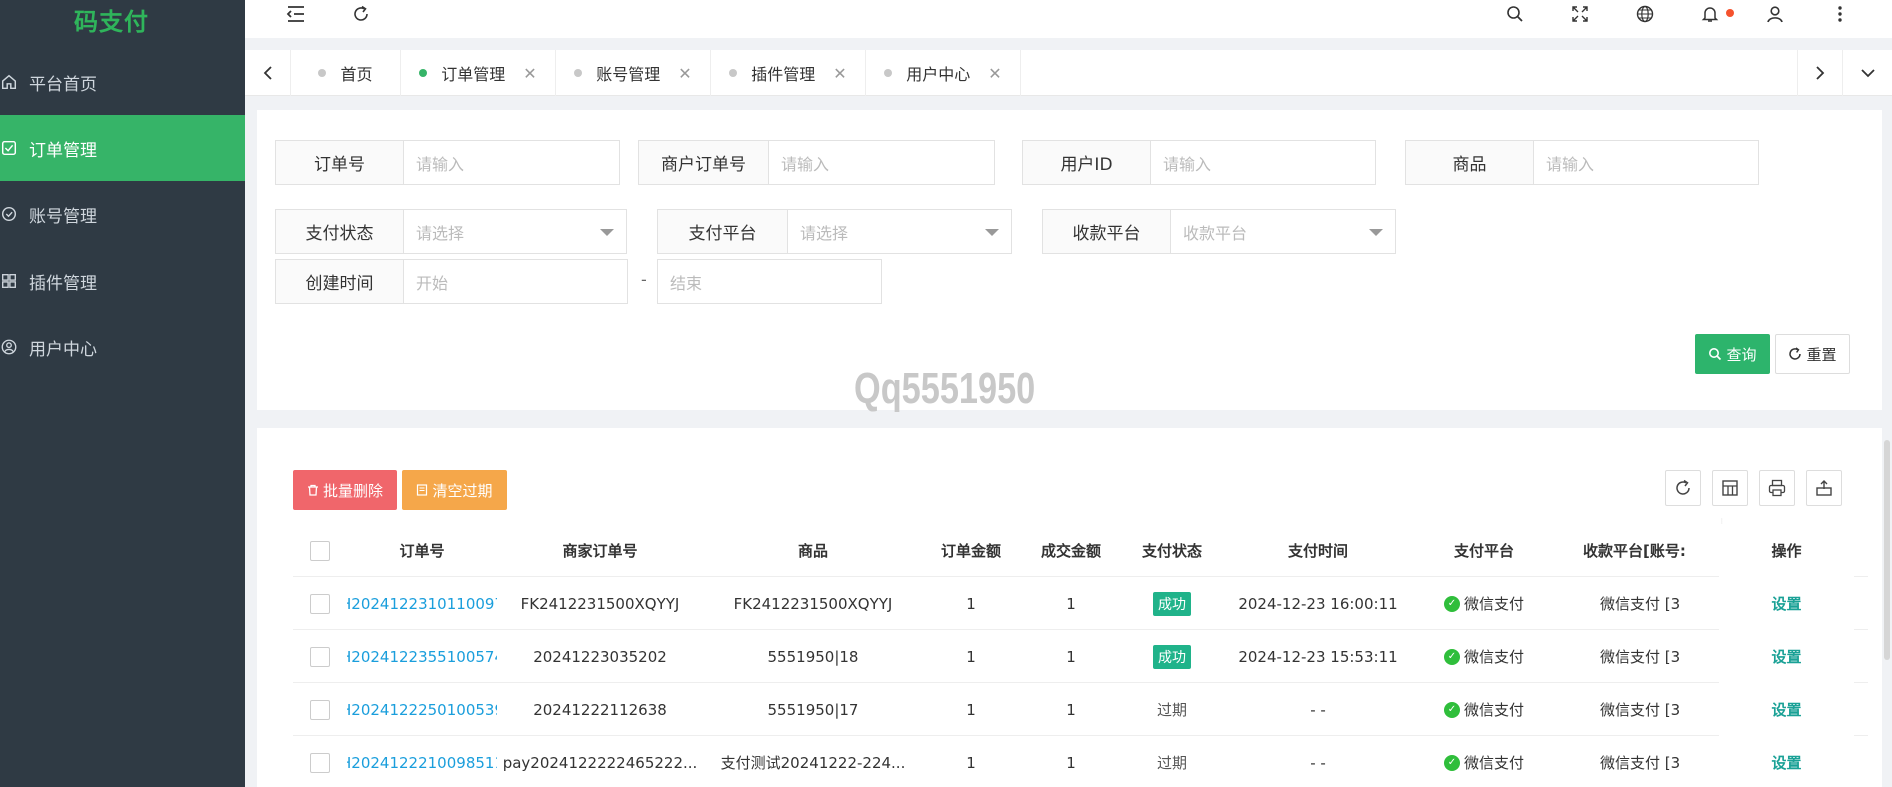 This screenshot has height=787, width=1892. Describe the element at coordinates (422, 656) in the screenshot. I see `order-no-link: H2024122355100574` at that location.